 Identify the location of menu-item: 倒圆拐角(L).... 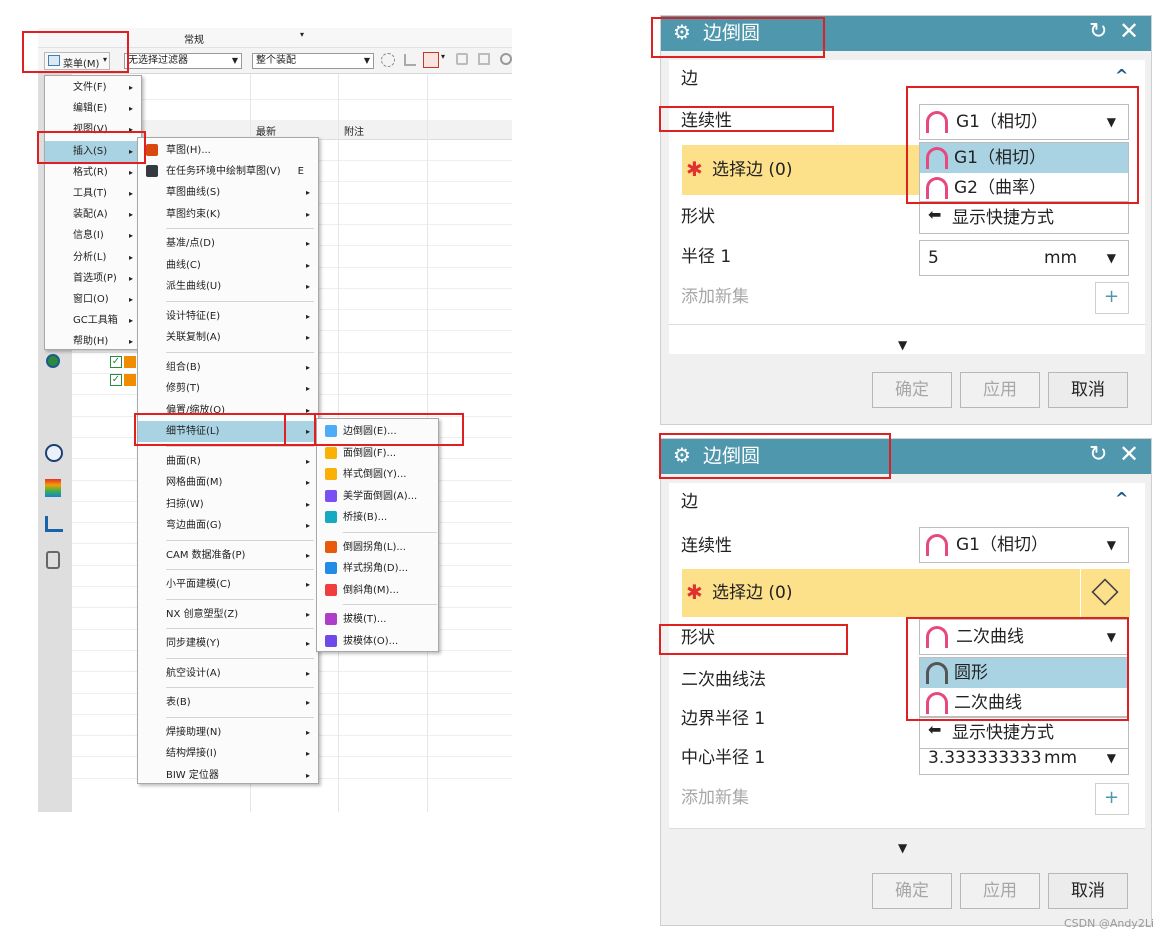
(377, 547).